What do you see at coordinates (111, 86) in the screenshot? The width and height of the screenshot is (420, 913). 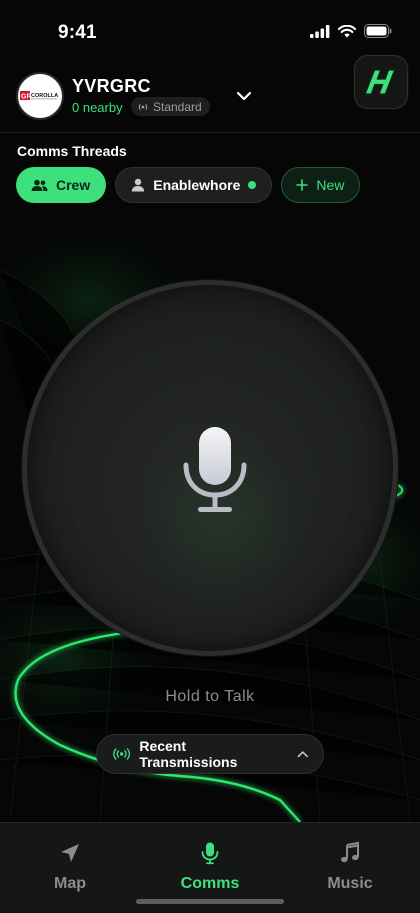 I see `group-title: YVRGRC` at bounding box center [111, 86].